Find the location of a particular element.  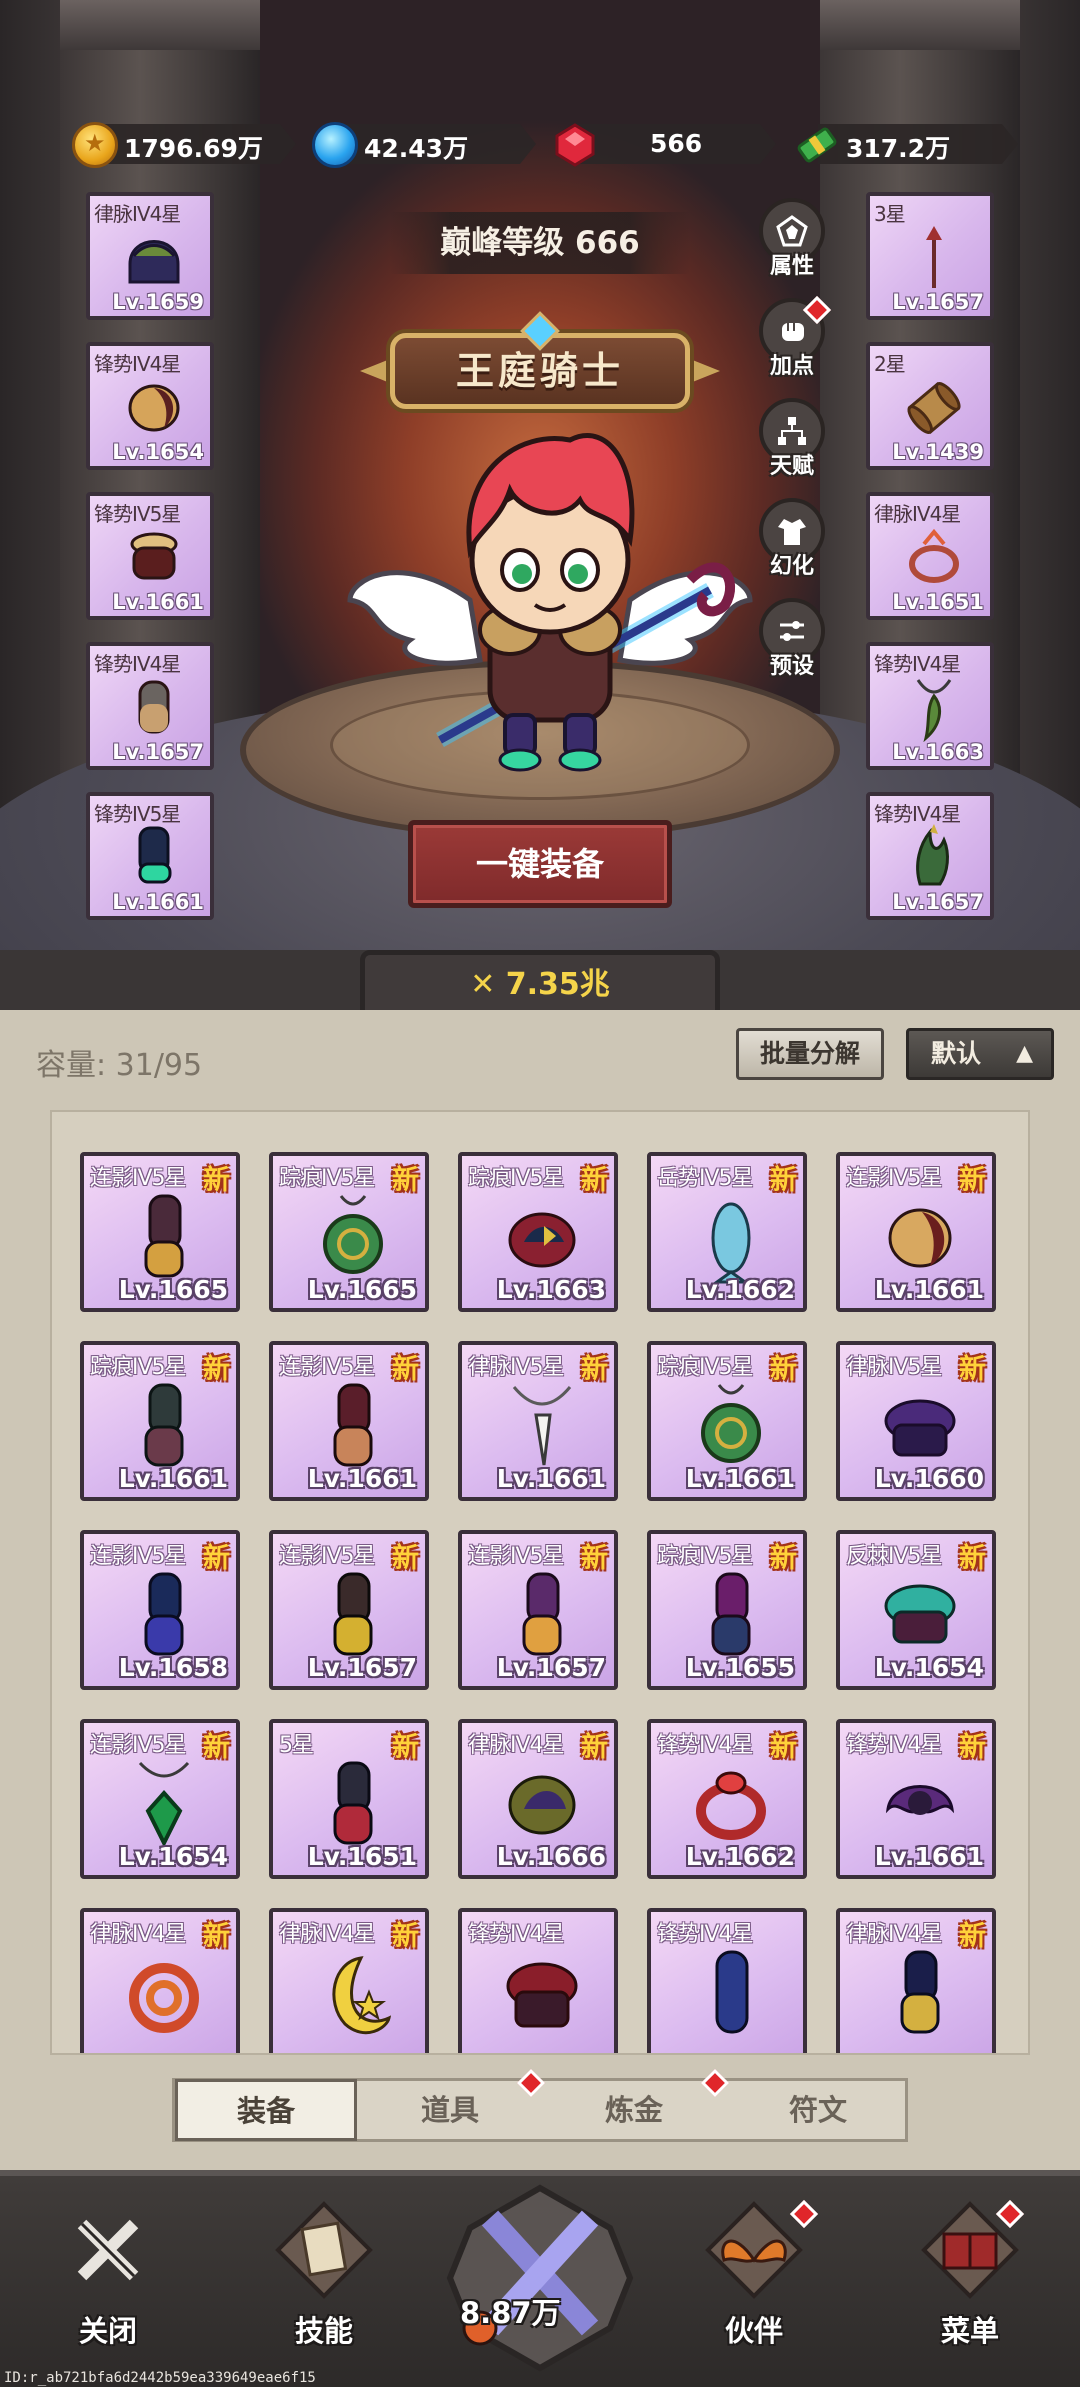

equip-slot-boots: 锋势IV5星 Lv.1661 is located at coordinates (150, 856).